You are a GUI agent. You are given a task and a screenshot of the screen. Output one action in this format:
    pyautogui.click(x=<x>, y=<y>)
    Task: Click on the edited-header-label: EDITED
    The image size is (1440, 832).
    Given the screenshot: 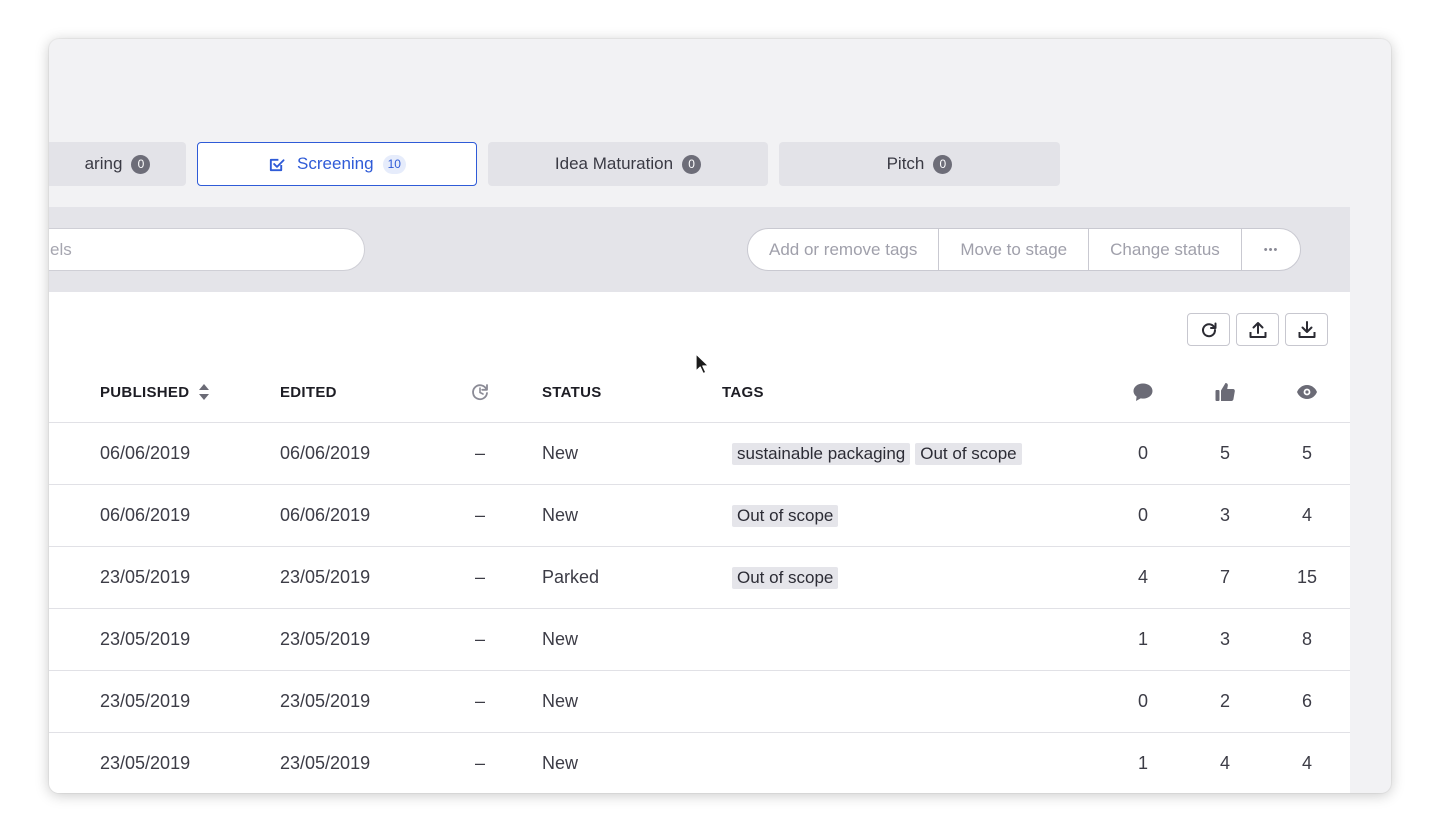 What is the action you would take?
    pyautogui.click(x=308, y=392)
    